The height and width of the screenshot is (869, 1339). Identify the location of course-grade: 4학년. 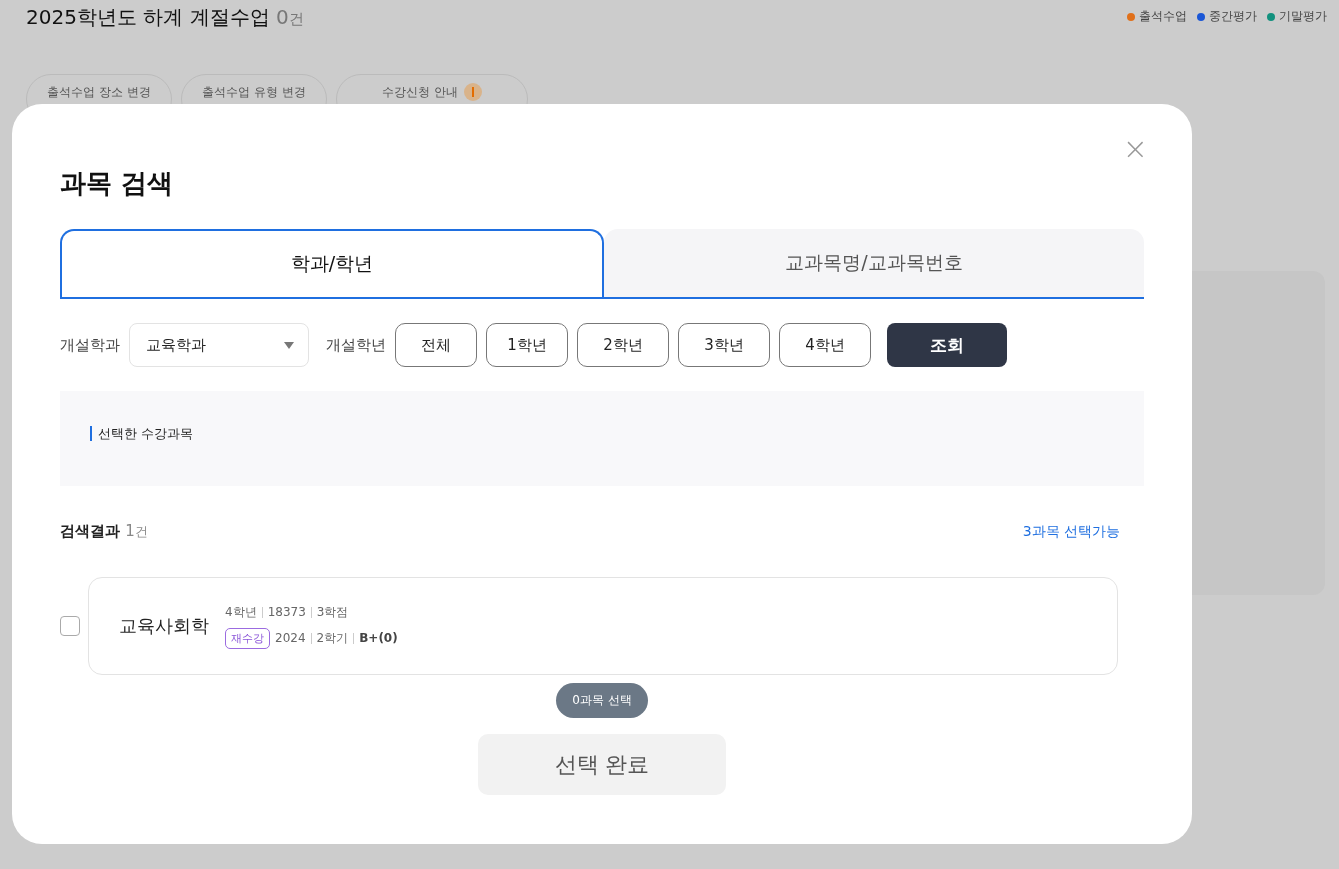
(241, 612).